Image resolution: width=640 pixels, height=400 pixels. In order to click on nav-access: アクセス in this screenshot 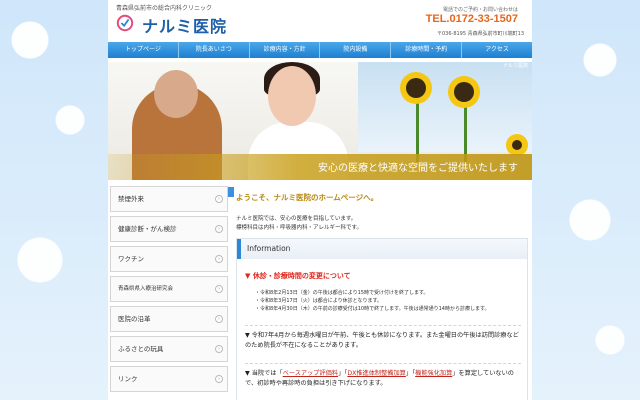, I will do `click(497, 50)`.